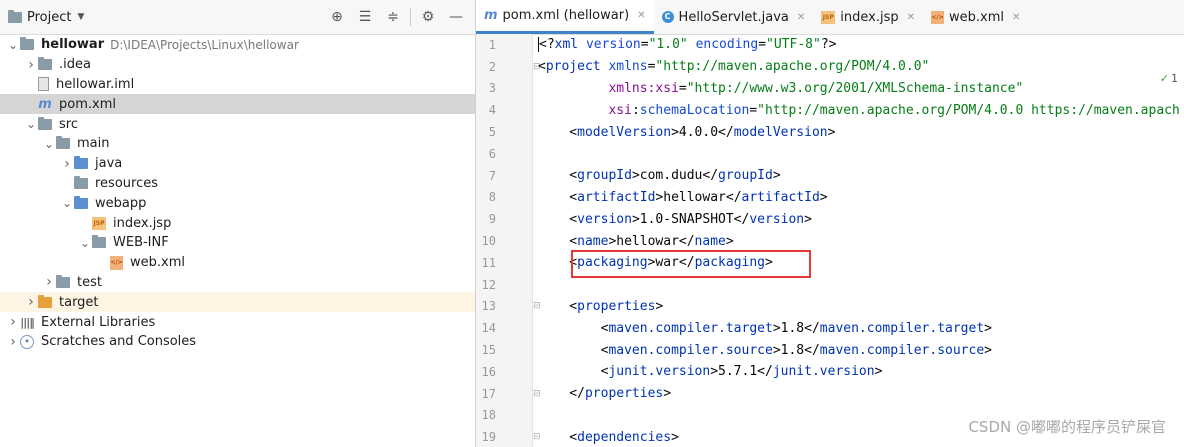  What do you see at coordinates (142, 223) in the screenshot?
I see `tree-item-label: index.jsp` at bounding box center [142, 223].